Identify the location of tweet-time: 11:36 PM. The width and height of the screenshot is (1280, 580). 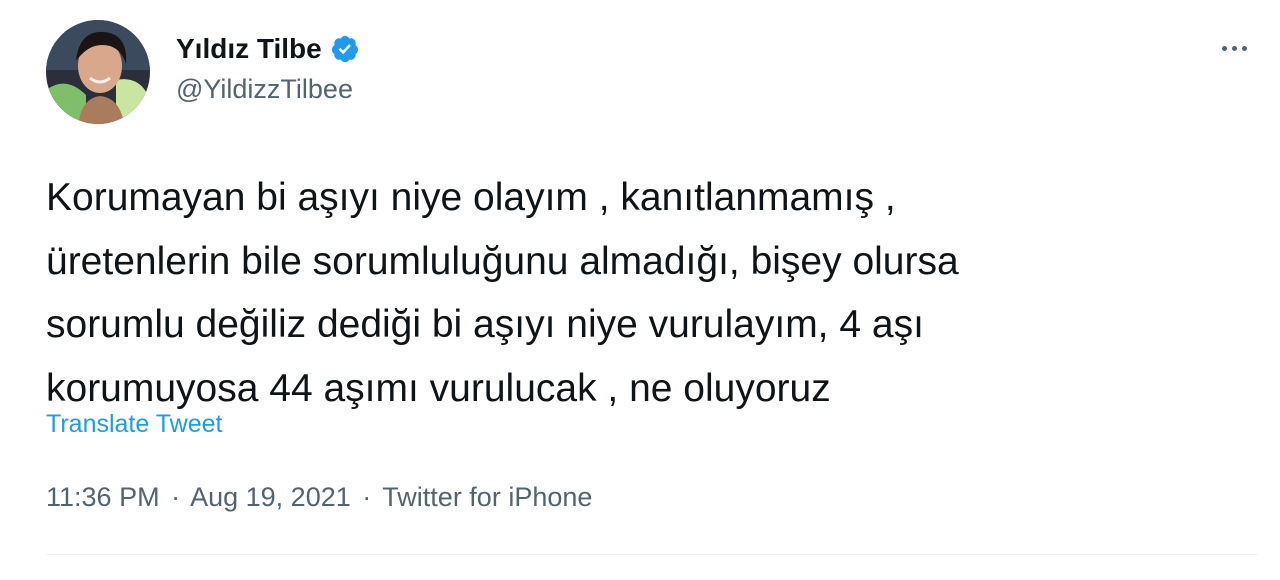
(103, 497).